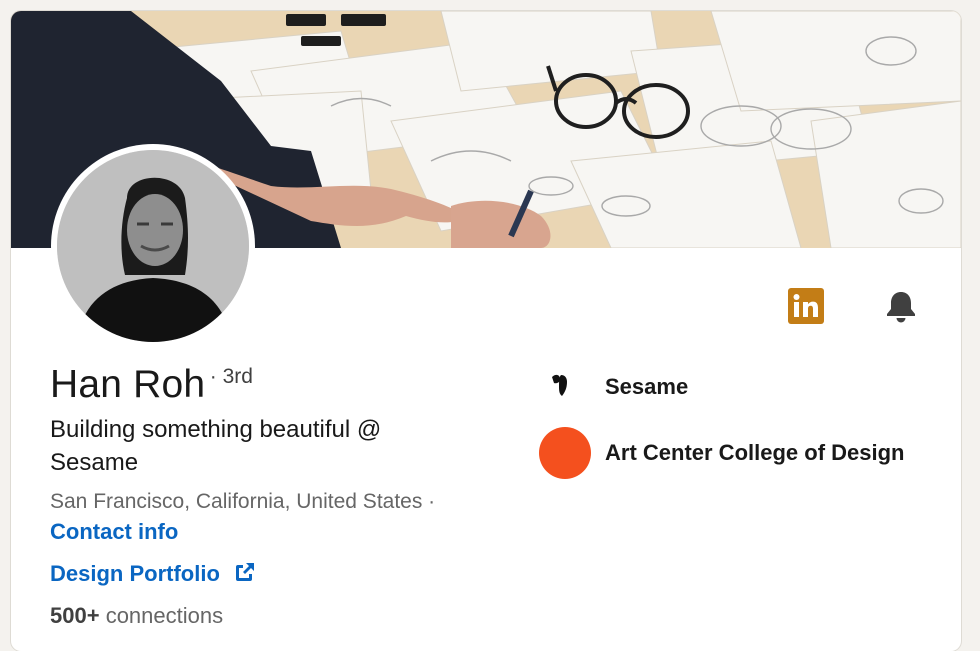  I want to click on connections-count: 500+ connections, so click(136, 616).